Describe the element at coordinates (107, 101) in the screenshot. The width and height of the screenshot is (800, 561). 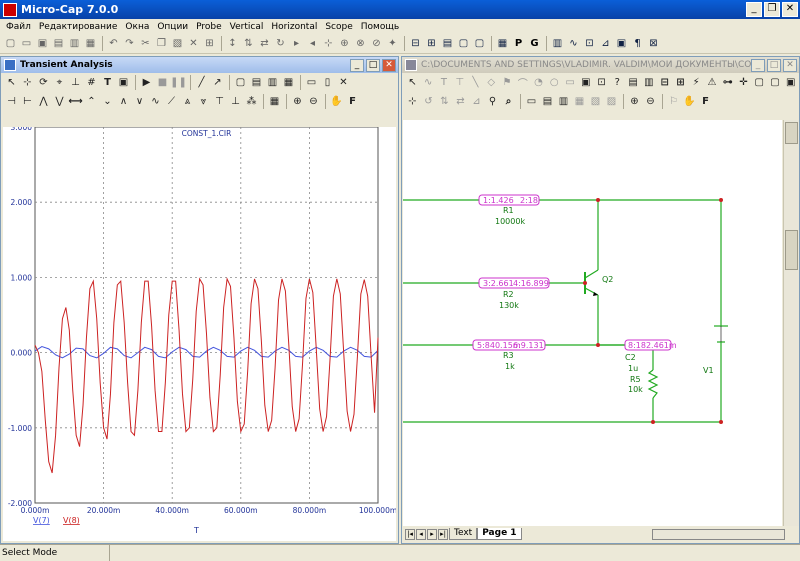
I see `next-valley-icon: ⌄` at that location.